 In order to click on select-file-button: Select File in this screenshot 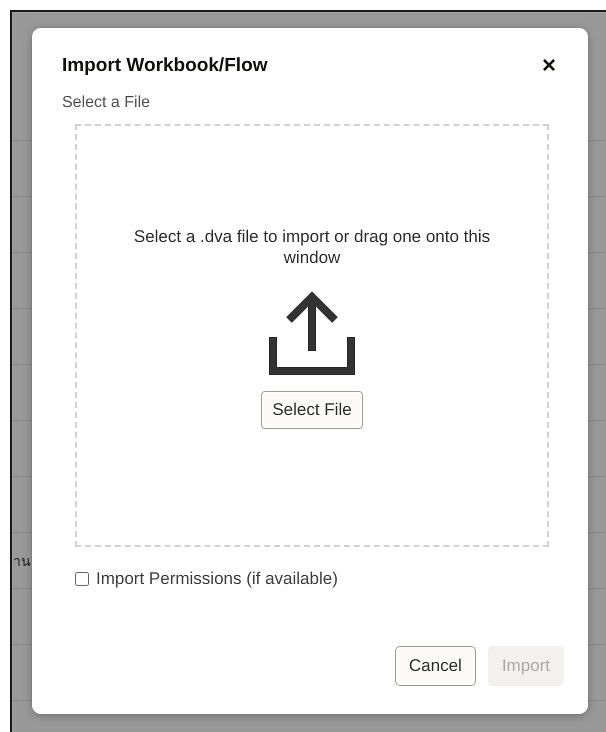, I will do `click(312, 409)`.